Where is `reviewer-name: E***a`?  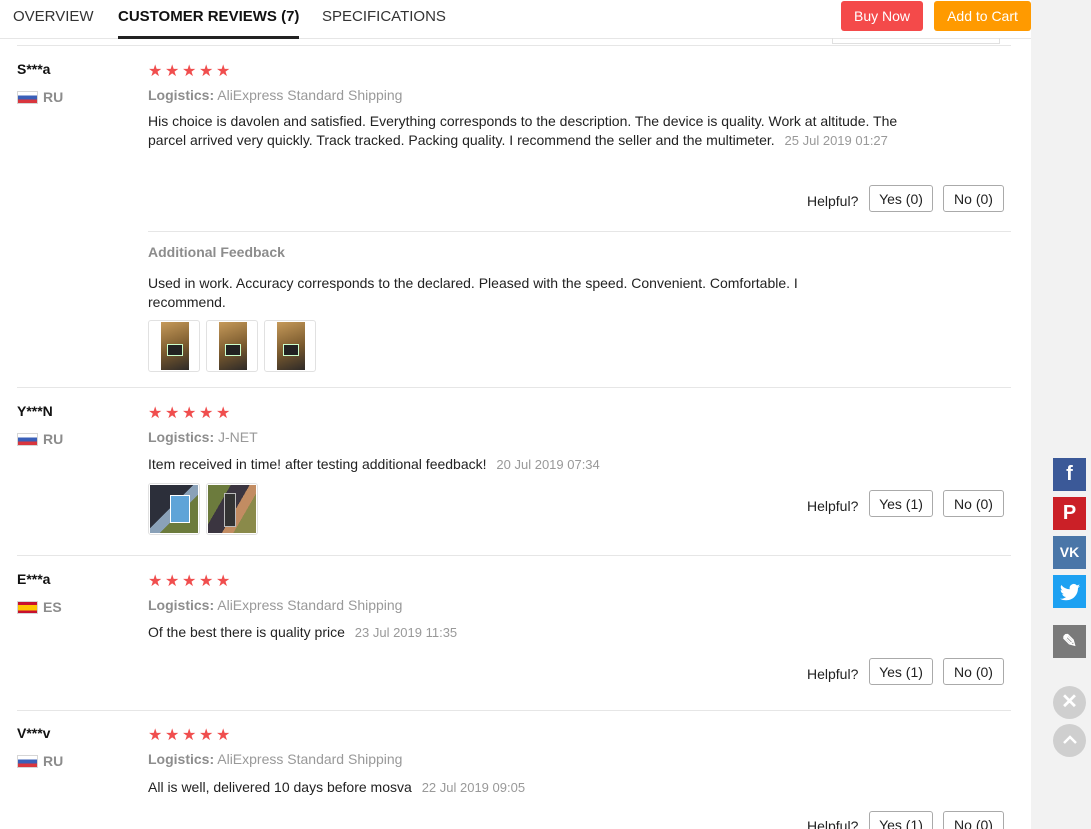
reviewer-name: E***a is located at coordinates (34, 579).